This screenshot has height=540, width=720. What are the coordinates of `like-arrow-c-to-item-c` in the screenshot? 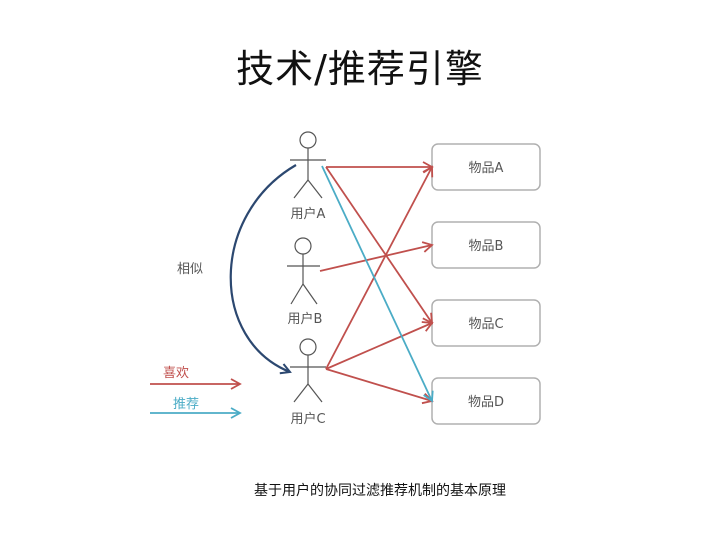 It's located at (379, 345).